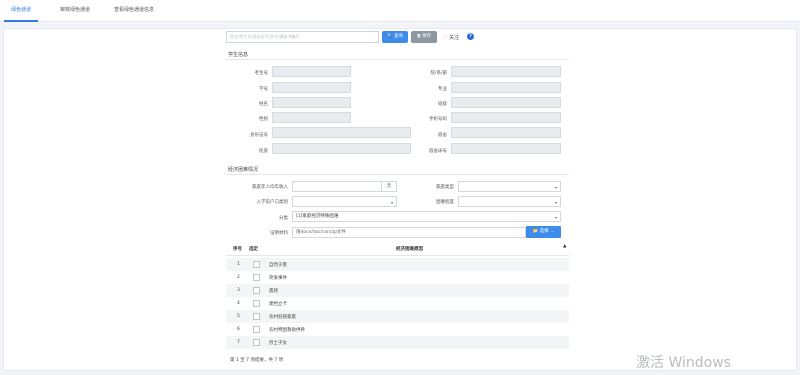 Image resolution: width=800 pixels, height=375 pixels. I want to click on table-row: 2 突发事件, so click(397, 277).